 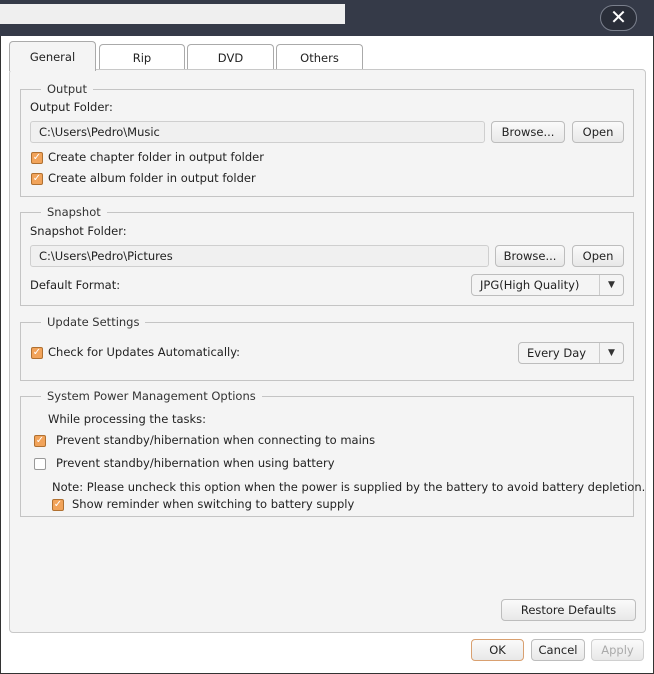 What do you see at coordinates (37, 179) in the screenshot?
I see `album-folder-checkbox: ✓` at bounding box center [37, 179].